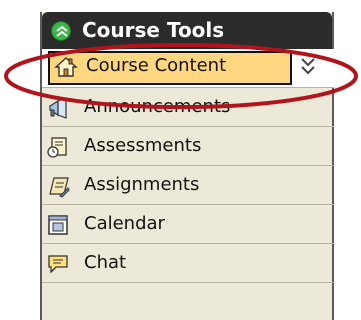  What do you see at coordinates (57, 147) in the screenshot?
I see `quiz-icon` at bounding box center [57, 147].